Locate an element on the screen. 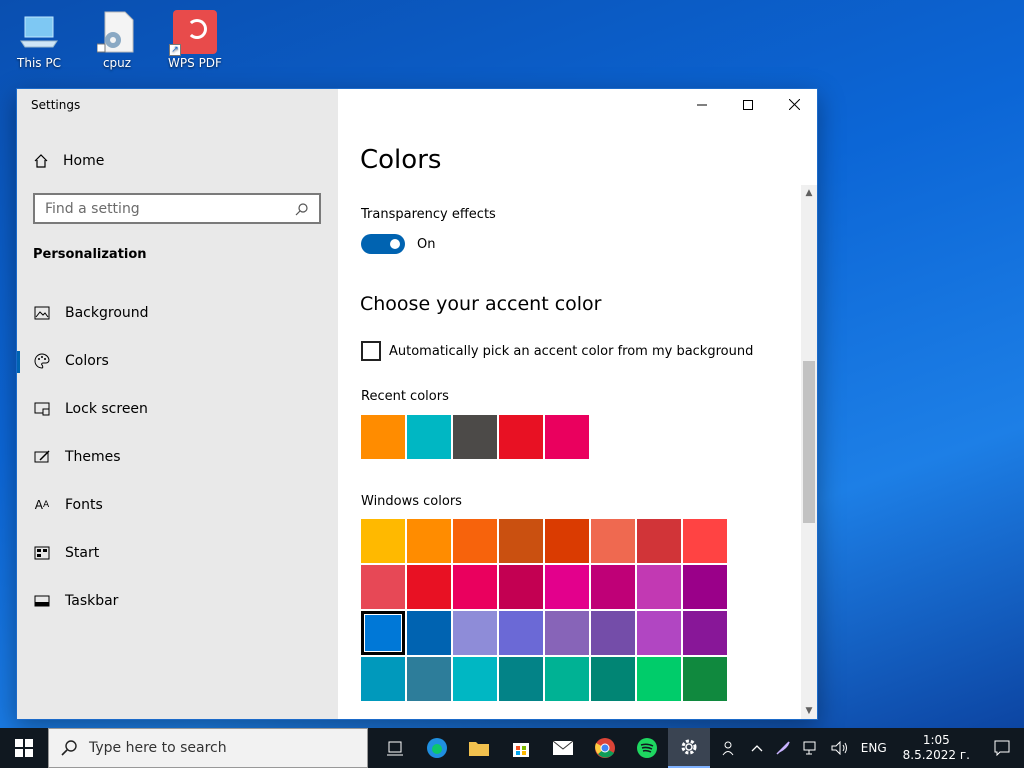 The image size is (1024, 768). nav-item-label: Fonts is located at coordinates (84, 505).